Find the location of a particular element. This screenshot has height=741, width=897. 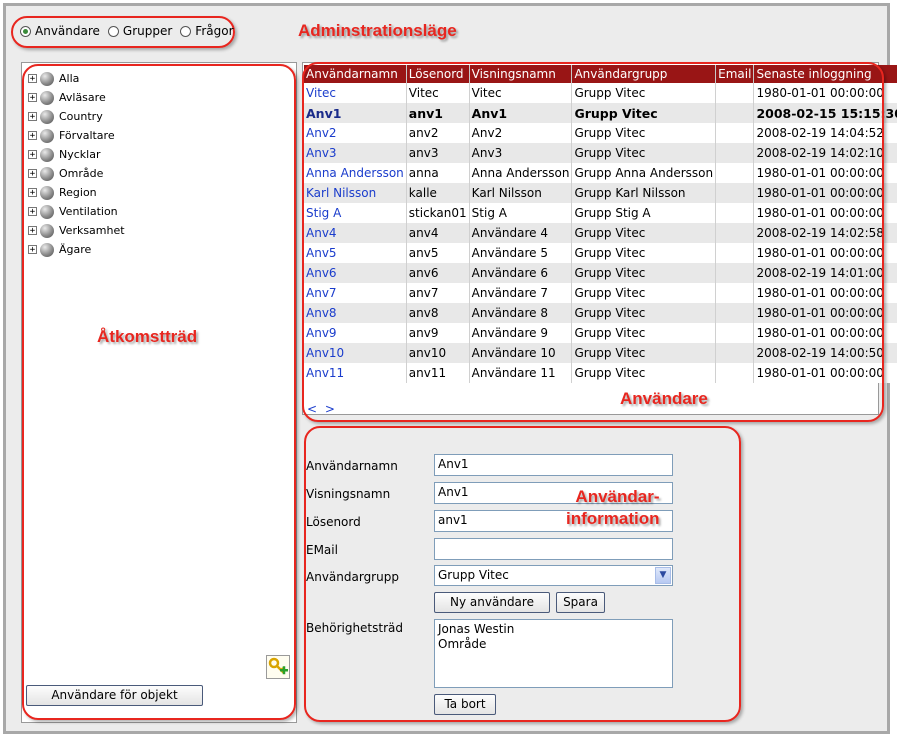

users-annotation: Användare is located at coordinates (664, 398).